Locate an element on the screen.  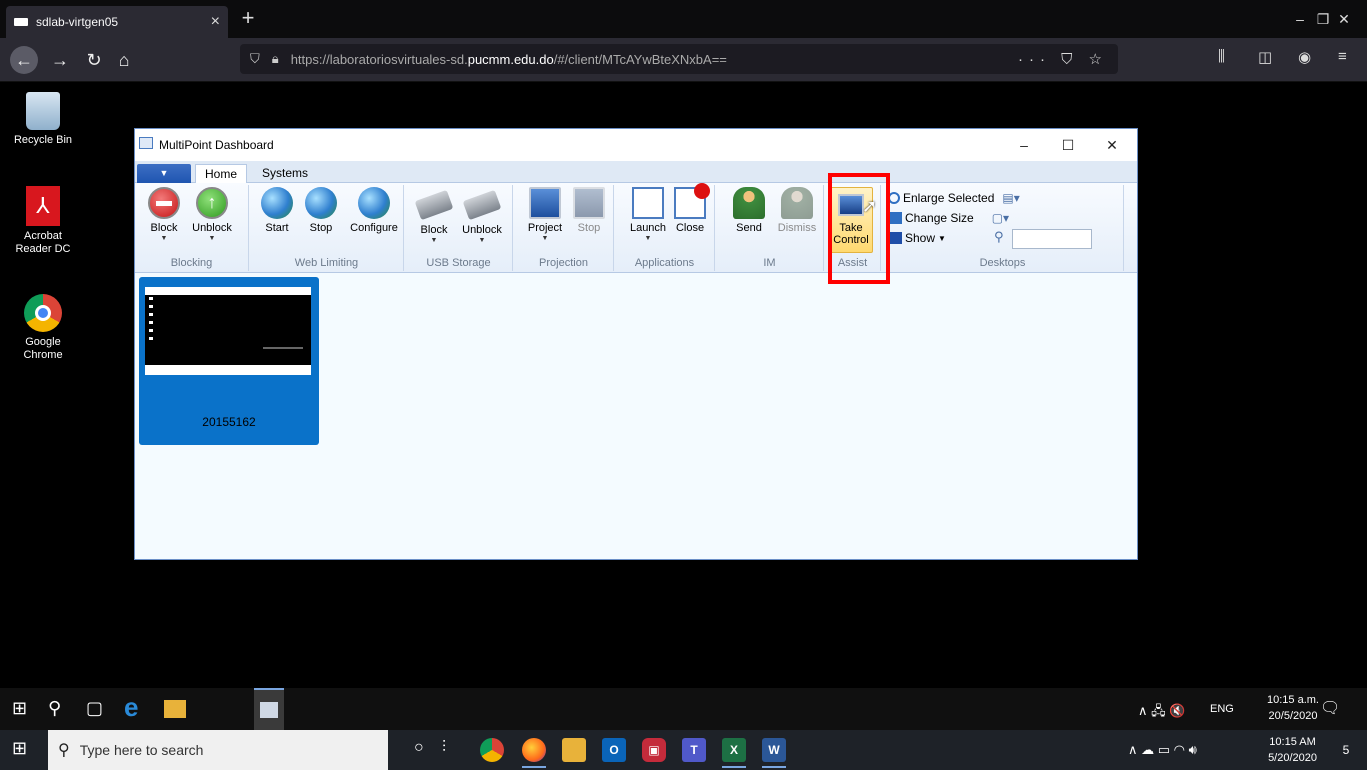
usb-block-icon is located at coordinates (434, 205).